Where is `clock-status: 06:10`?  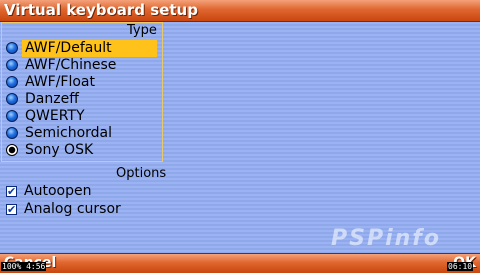
clock-status: 06:10 is located at coordinates (460, 266).